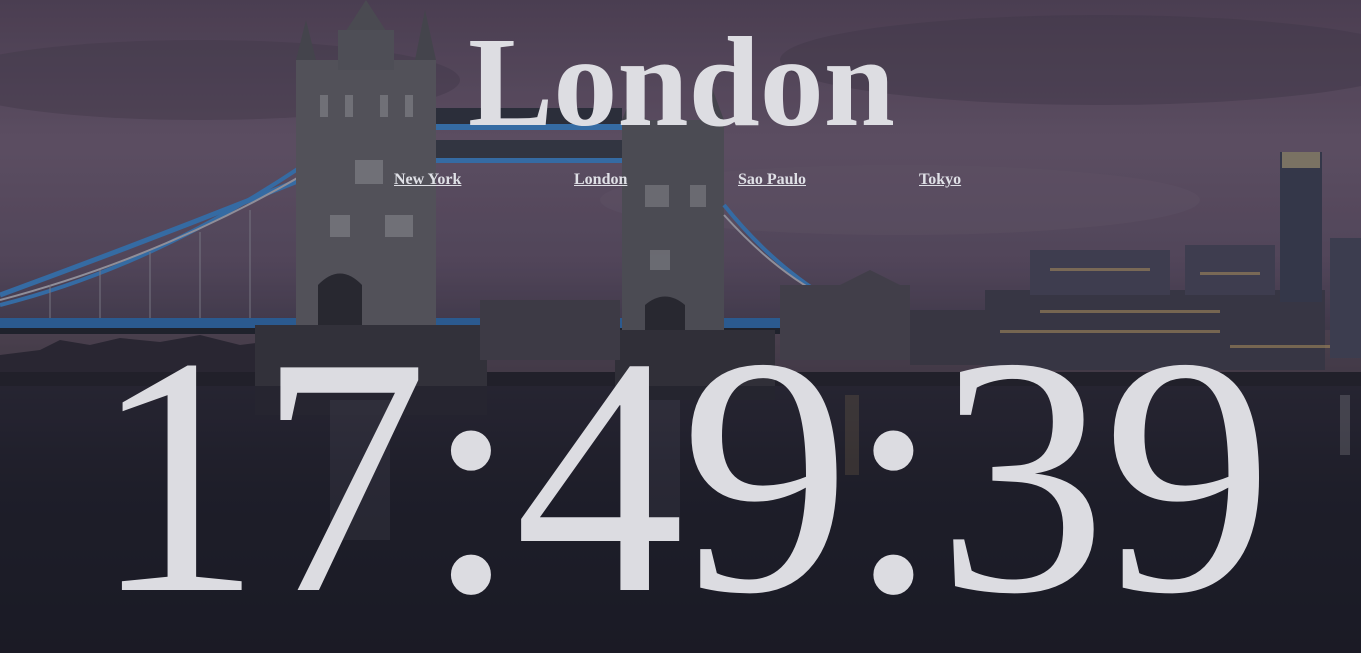 Image resolution: width=1361 pixels, height=653 pixels. What do you see at coordinates (680, 182) in the screenshot?
I see `city-nav: New York London Sao Paulo Tokyo` at bounding box center [680, 182].